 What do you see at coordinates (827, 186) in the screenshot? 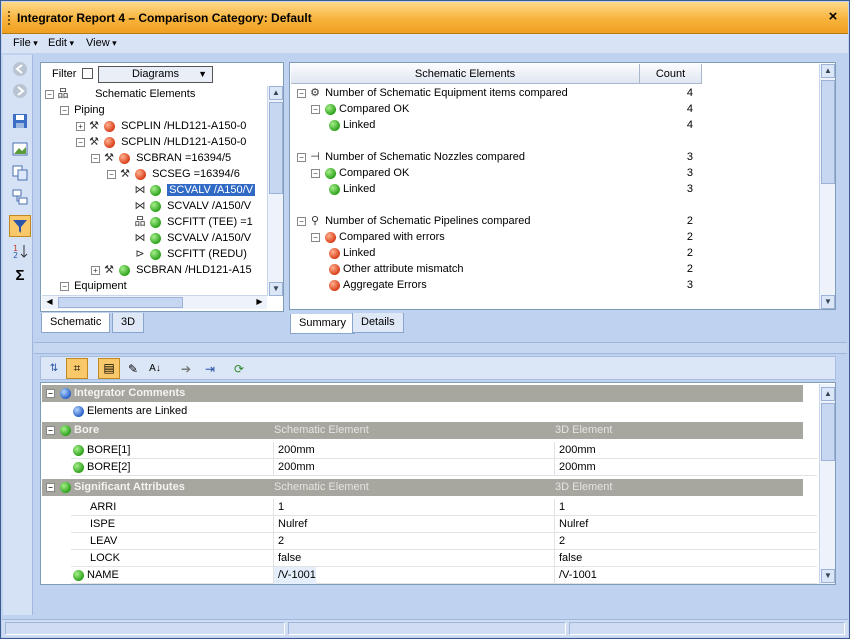
I see `summary-vertical-scrollbar: ▲ ▼` at bounding box center [827, 186].